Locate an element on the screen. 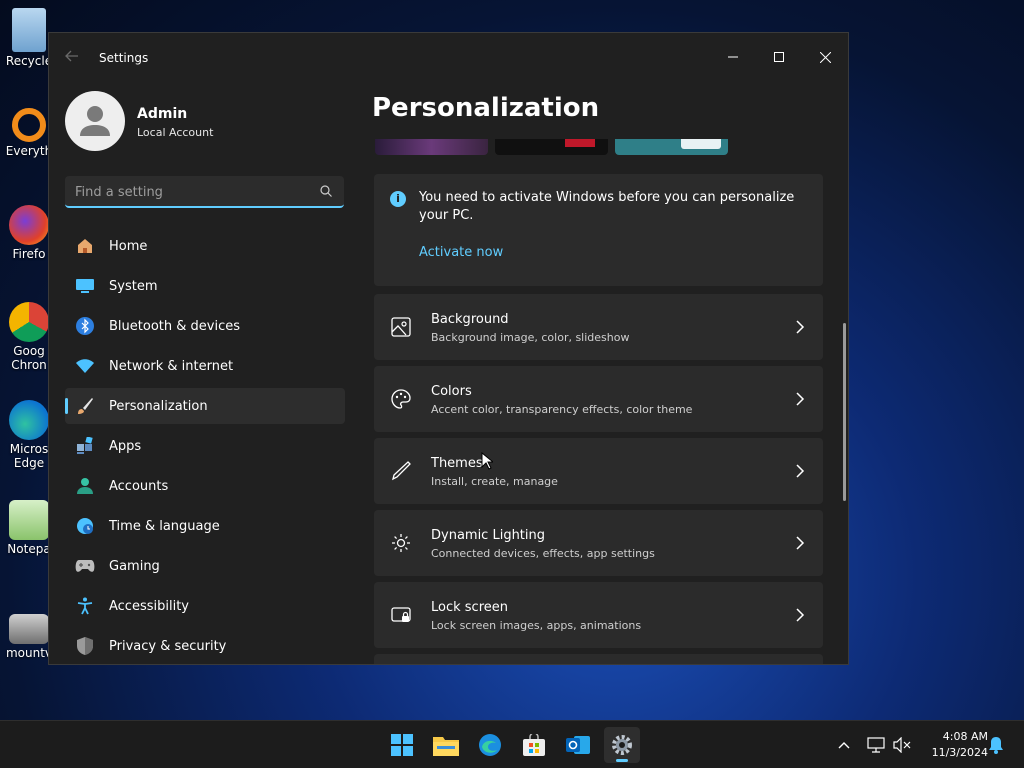 The width and height of the screenshot is (1024, 768). clock-date: 11/3/2024 is located at coordinates (959, 752).